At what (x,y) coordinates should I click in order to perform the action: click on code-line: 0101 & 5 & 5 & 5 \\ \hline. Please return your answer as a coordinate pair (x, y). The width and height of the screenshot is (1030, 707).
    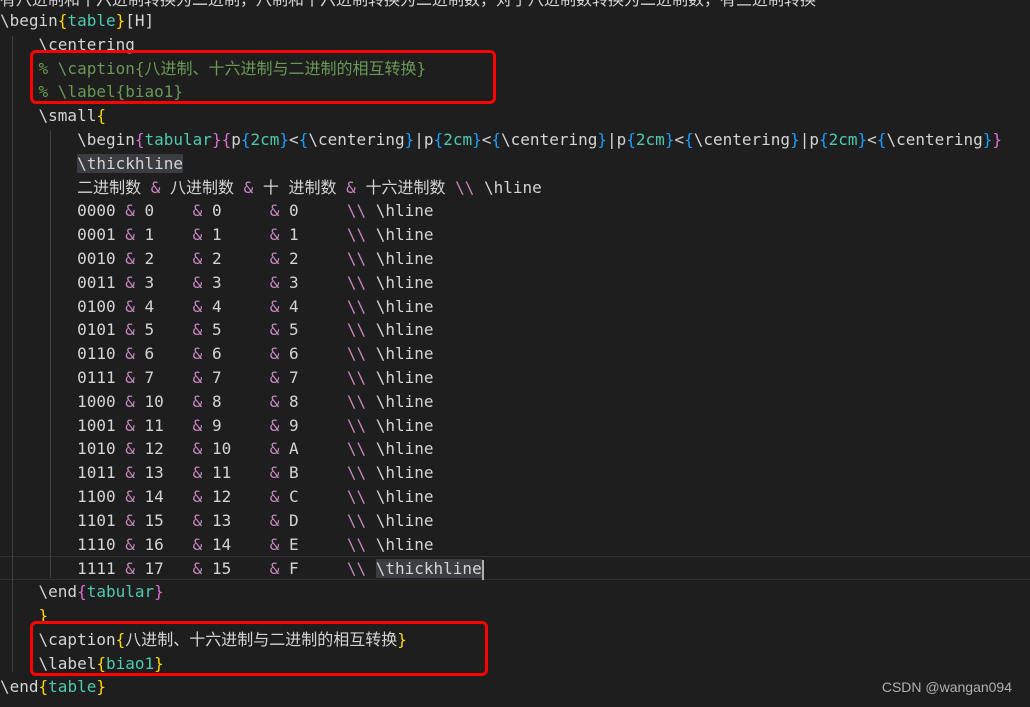
    Looking at the image, I should click on (515, 330).